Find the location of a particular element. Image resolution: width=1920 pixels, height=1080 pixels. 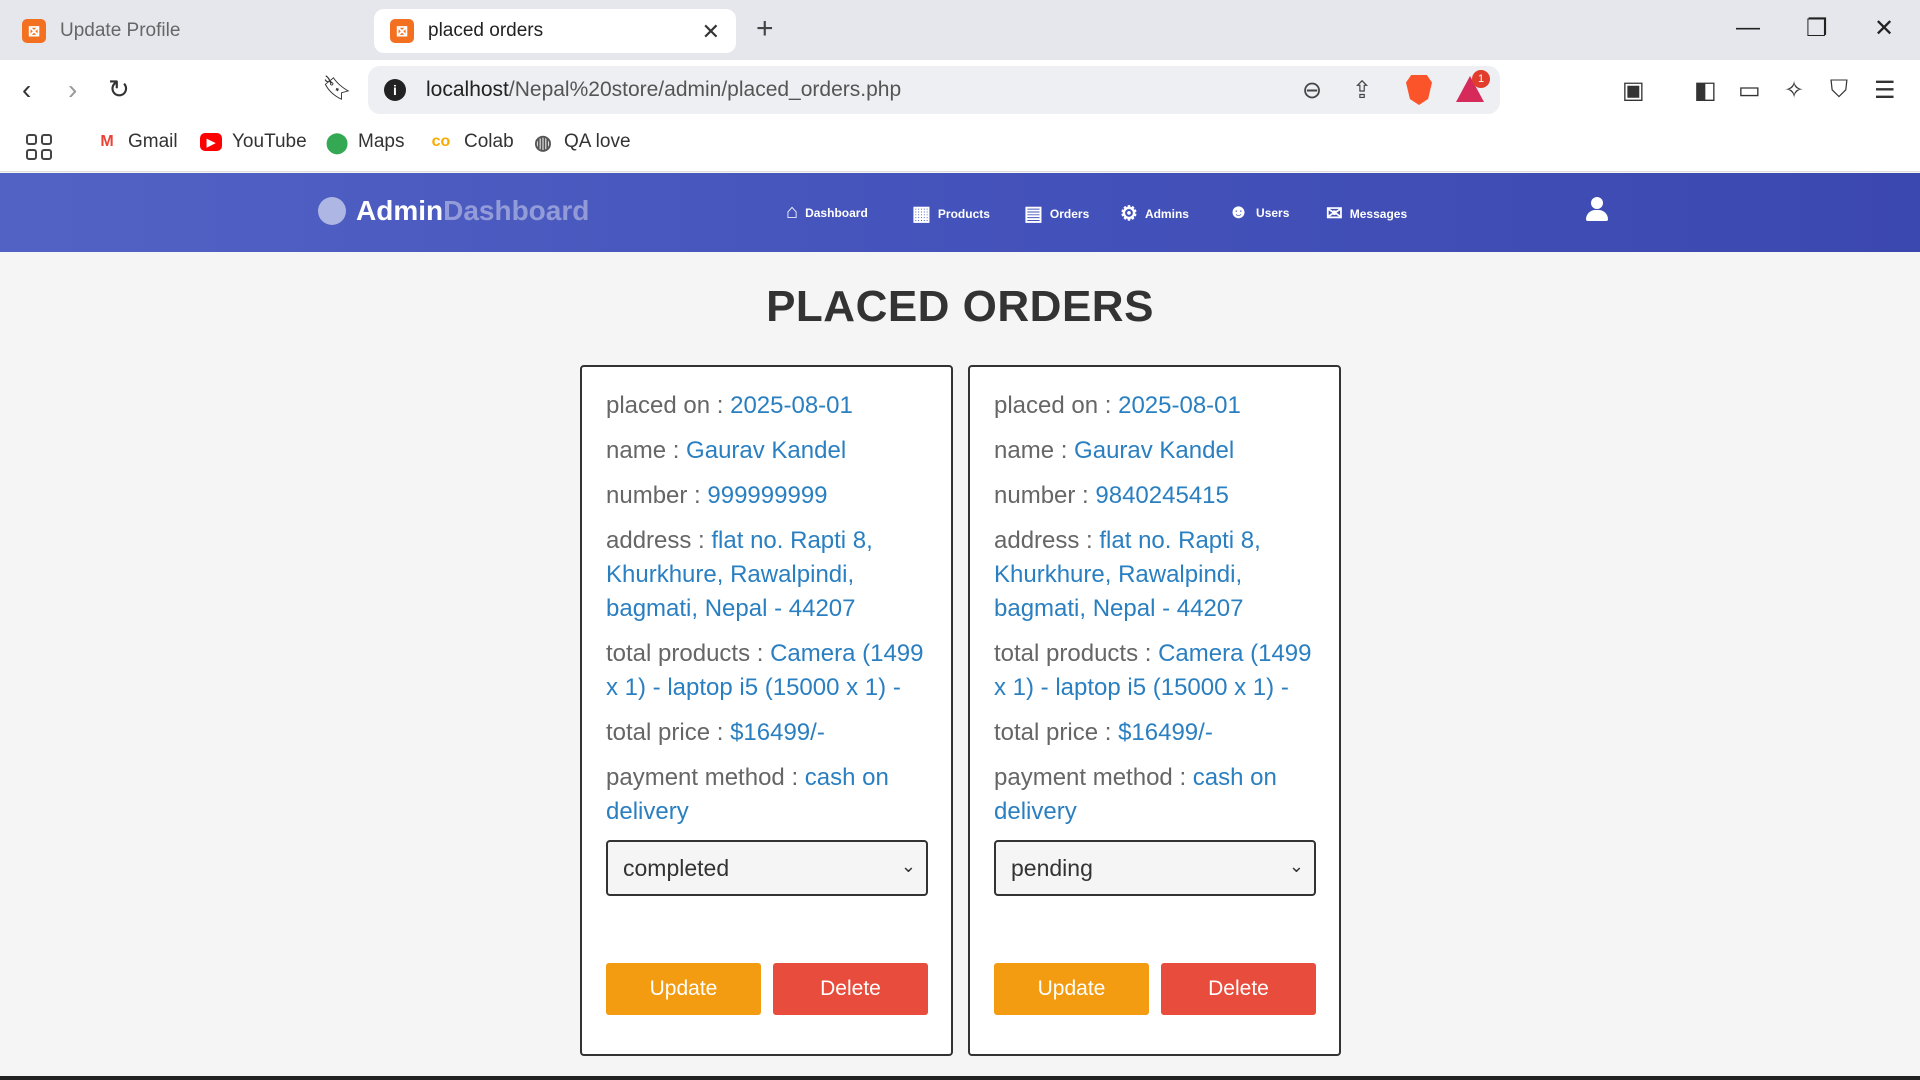

bookmark-gmail: M Gmail is located at coordinates (137, 142).